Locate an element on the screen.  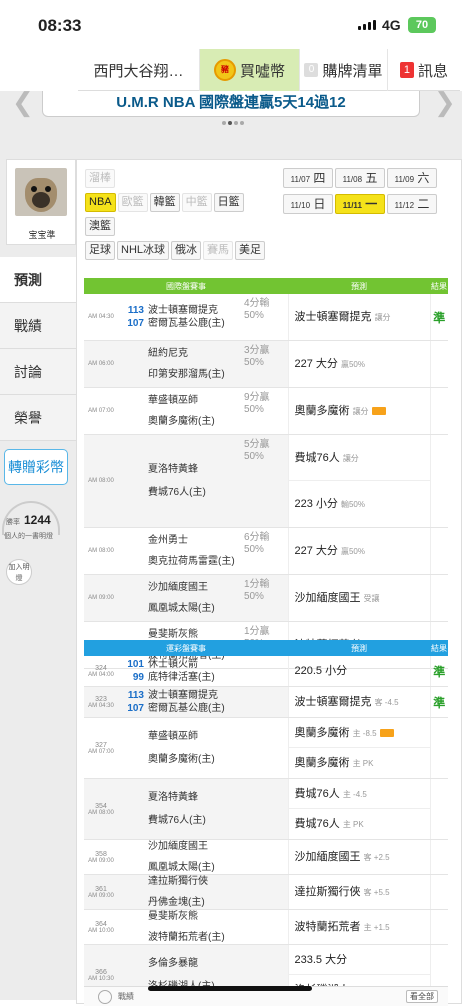
match-row: AM 09:00 沙加緬度國王 鳳凰城太陽(主) 1分輸 50% 沙加緬度國王 受讓 is located at coordinates (266, 598).